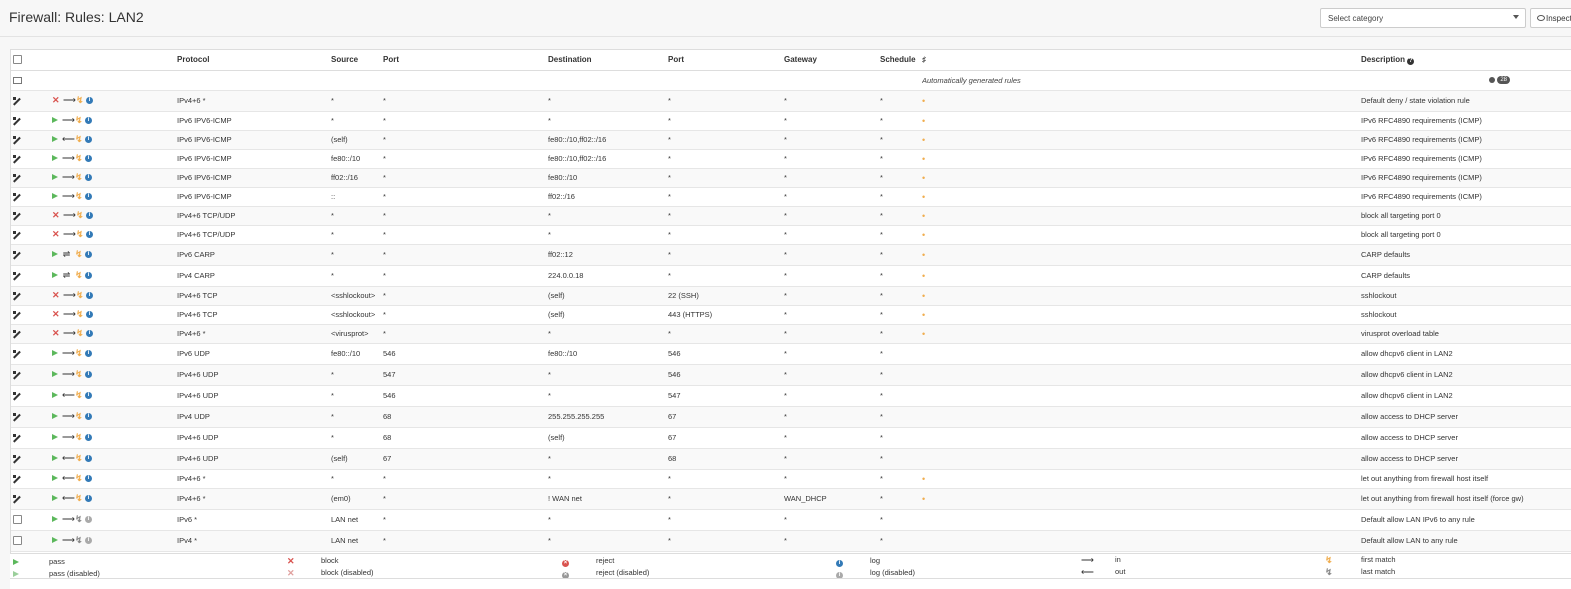  I want to click on category-select-value: Select category, so click(1356, 18).